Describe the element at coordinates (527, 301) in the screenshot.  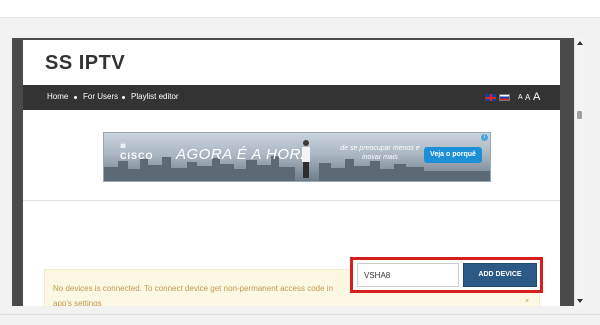
I see `alert-close-icon: ×` at that location.